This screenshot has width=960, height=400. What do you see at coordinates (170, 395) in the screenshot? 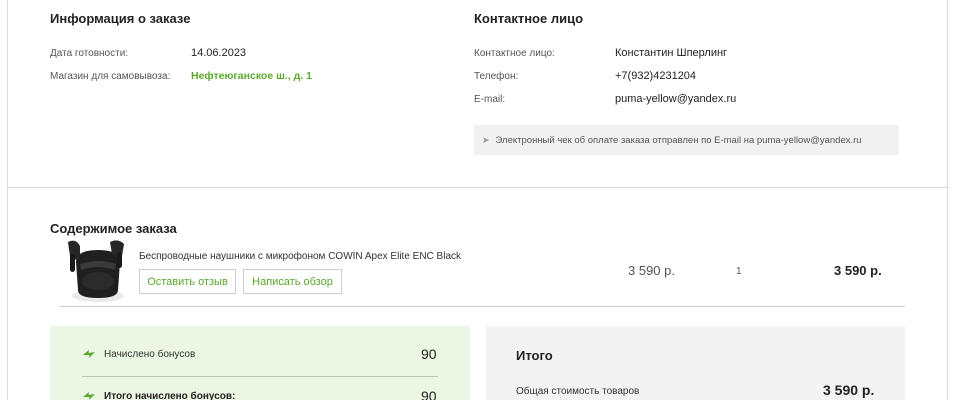
I see `bonus-total-label: Итого начислено бонусов:` at bounding box center [170, 395].